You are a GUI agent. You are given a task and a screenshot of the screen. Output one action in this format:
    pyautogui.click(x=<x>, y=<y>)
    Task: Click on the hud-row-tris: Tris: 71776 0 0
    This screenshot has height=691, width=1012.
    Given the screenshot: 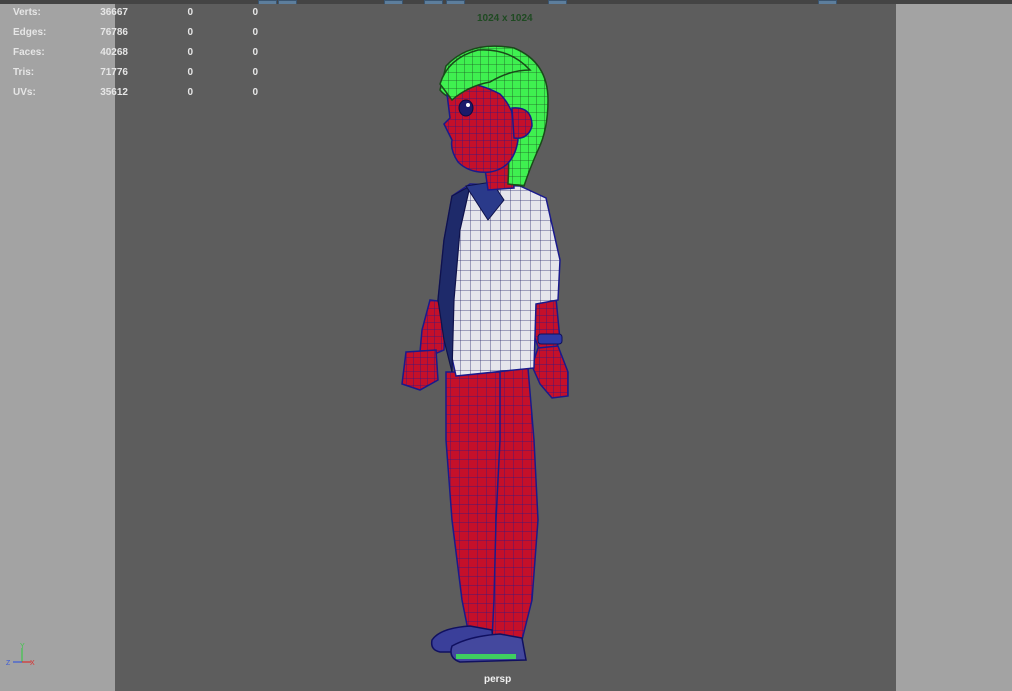 What is the action you would take?
    pyautogui.click(x=135, y=74)
    